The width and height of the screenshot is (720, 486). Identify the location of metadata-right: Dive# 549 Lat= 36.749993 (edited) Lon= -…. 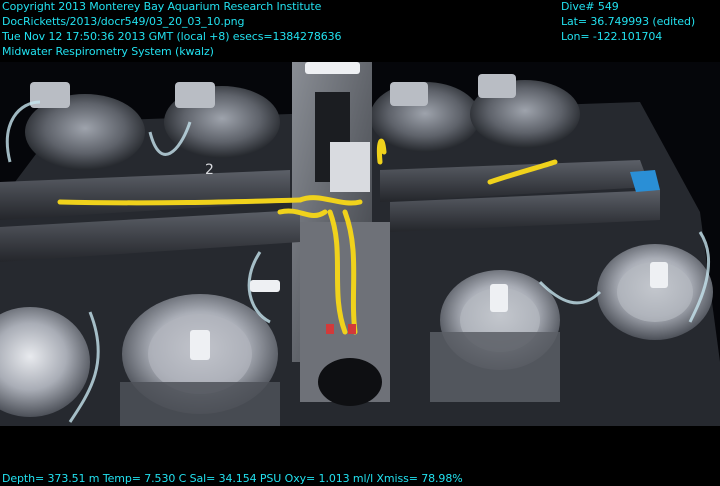
(628, 22).